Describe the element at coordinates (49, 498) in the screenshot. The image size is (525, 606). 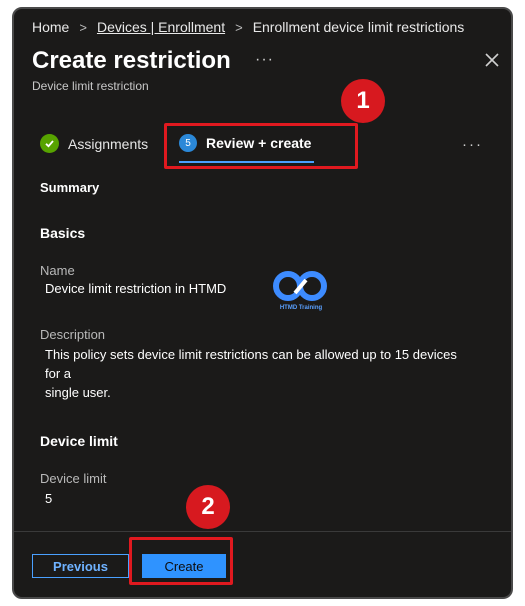
I see `device-limit-value: 5` at that location.